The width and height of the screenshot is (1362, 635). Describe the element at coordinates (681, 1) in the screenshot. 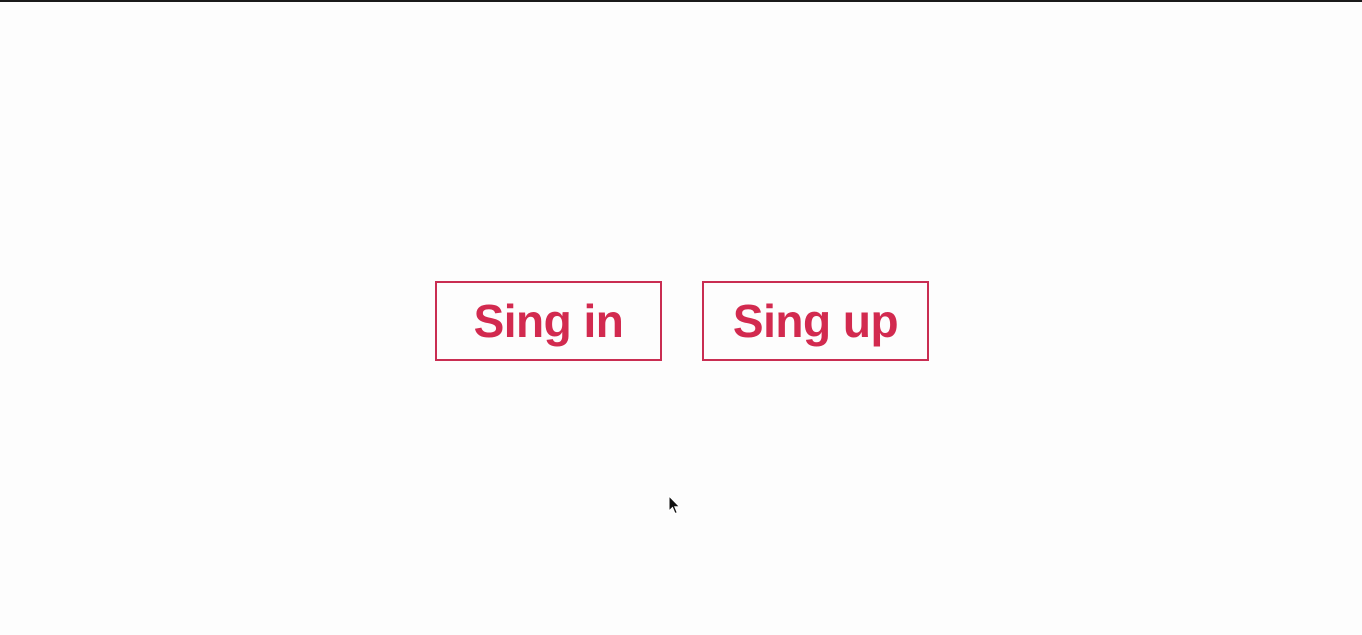

I see `top-border-line` at that location.